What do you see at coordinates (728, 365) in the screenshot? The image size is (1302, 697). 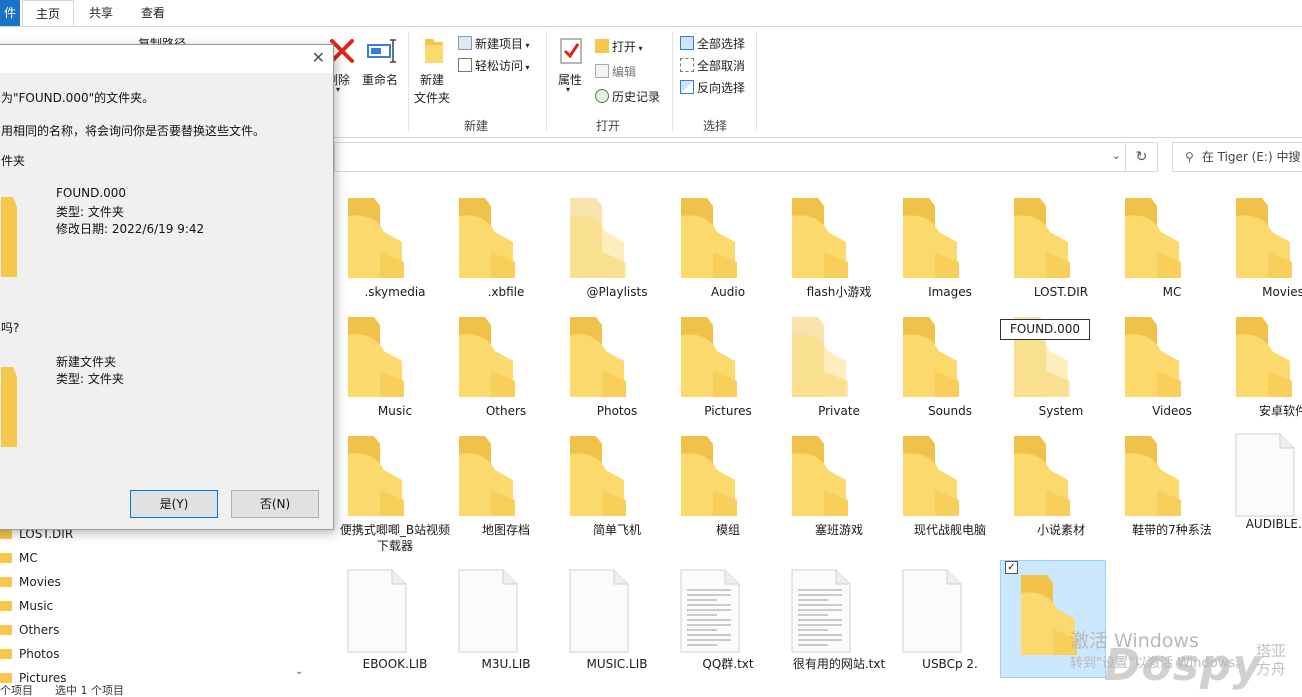 I see `folder-item: Pictures` at bounding box center [728, 365].